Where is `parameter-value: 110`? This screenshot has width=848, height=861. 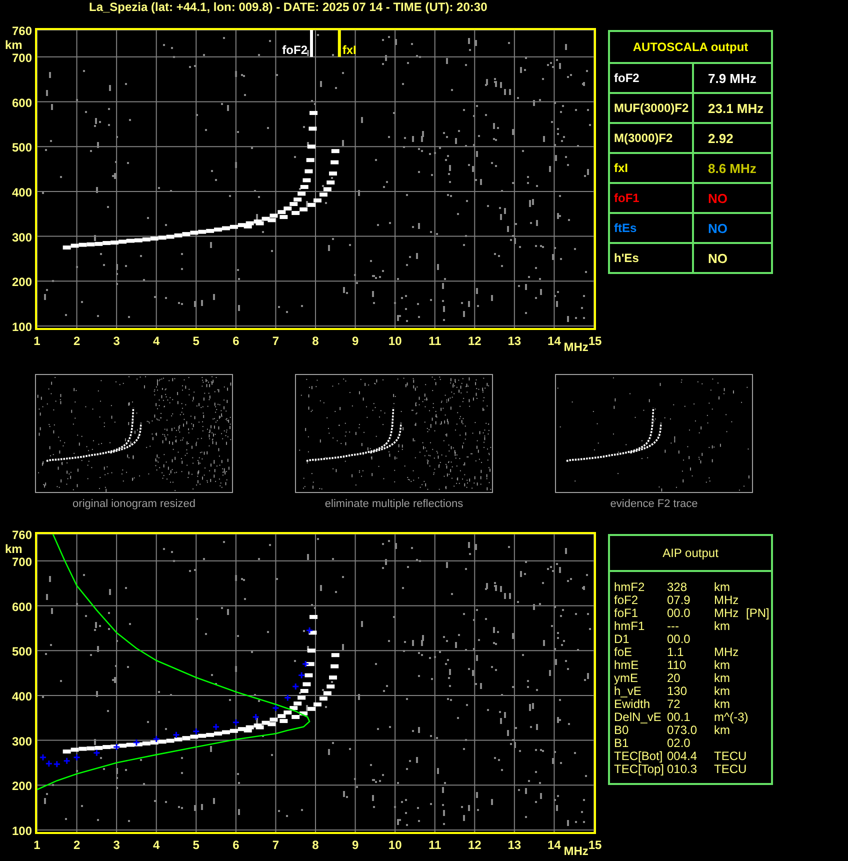
parameter-value: 110 is located at coordinates (677, 665).